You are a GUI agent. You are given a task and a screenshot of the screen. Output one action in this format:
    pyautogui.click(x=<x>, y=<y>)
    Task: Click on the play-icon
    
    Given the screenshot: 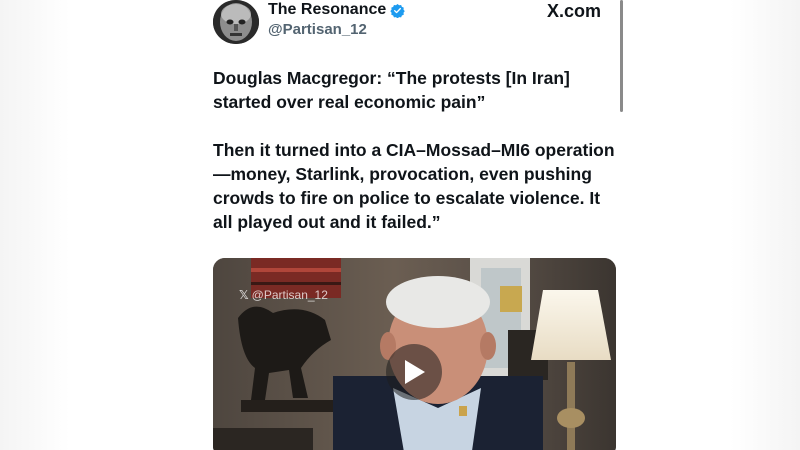 What is the action you would take?
    pyautogui.click(x=415, y=372)
    